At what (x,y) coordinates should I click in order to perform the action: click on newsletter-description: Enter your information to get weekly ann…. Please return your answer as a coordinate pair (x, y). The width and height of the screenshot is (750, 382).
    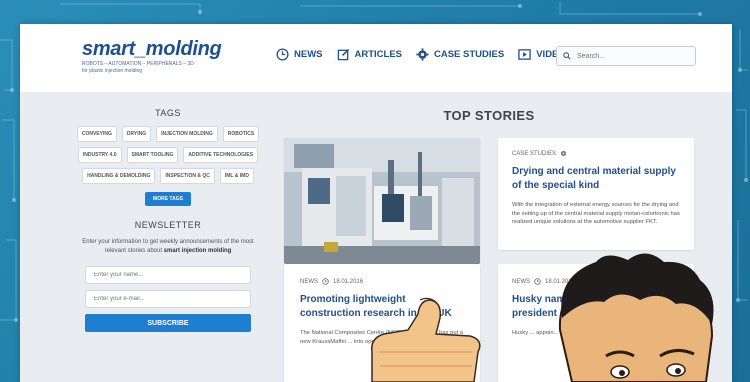
    Looking at the image, I should click on (168, 247).